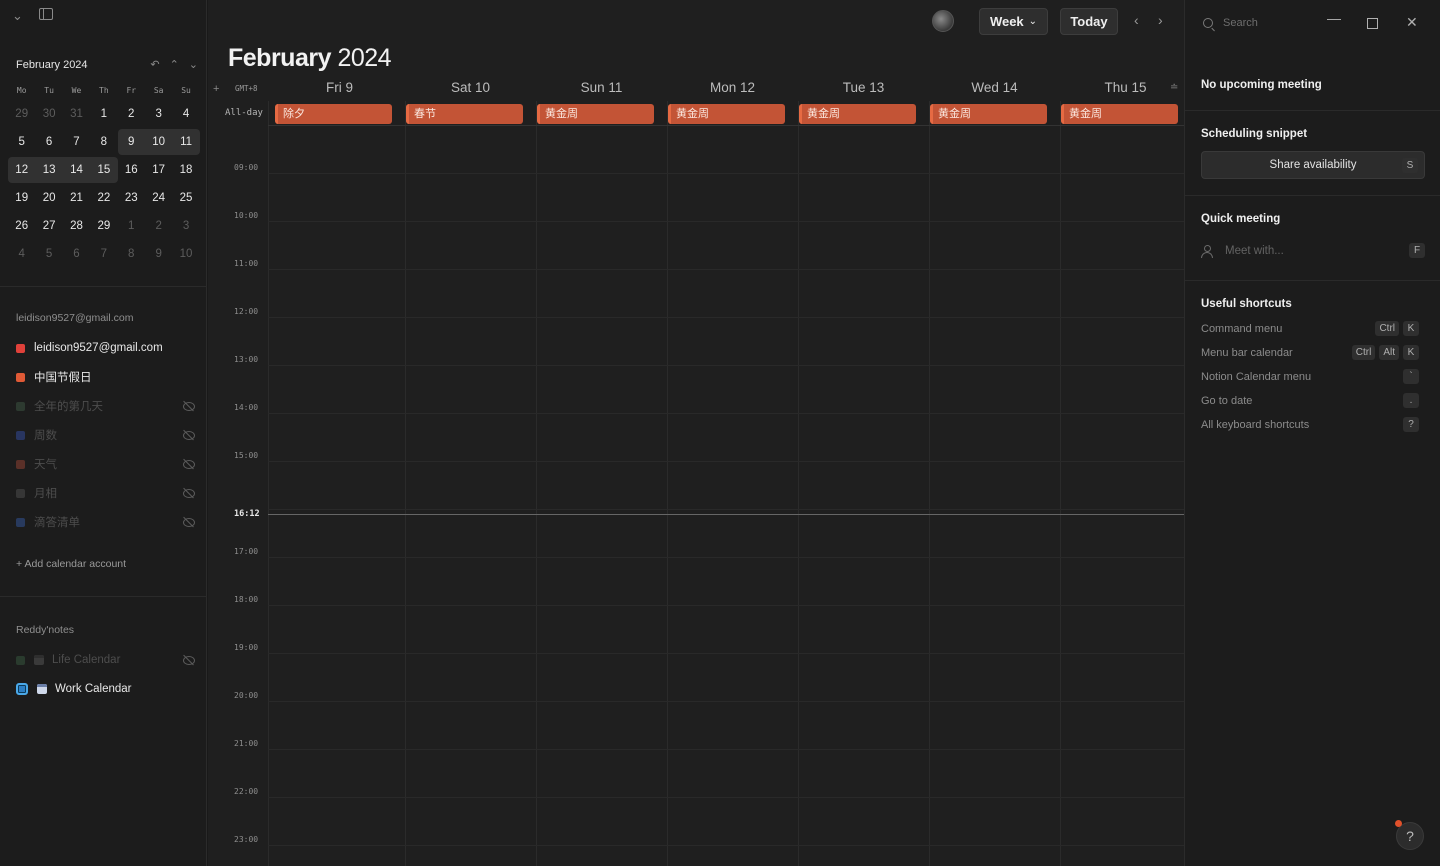 This screenshot has height=866, width=1440. Describe the element at coordinates (601, 89) in the screenshot. I see `day-header: Sun 11` at that location.